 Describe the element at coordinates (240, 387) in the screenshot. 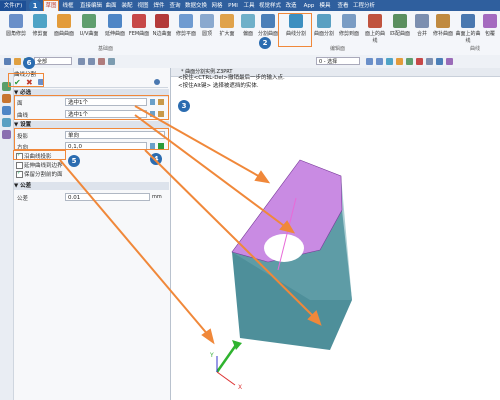

I see `x-axis-label: X` at that location.